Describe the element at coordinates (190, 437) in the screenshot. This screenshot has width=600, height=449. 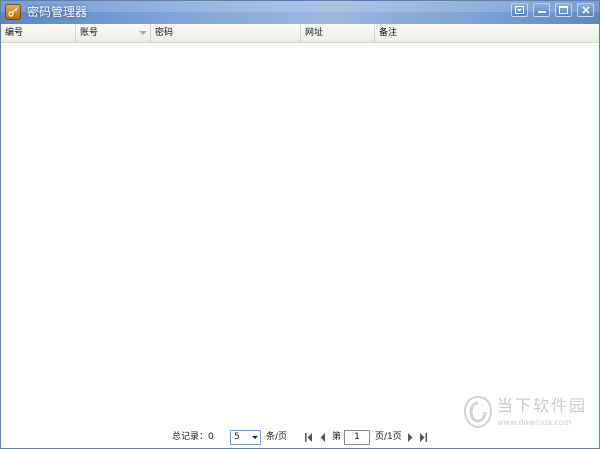
I see `total-records-label: 总记录：` at that location.